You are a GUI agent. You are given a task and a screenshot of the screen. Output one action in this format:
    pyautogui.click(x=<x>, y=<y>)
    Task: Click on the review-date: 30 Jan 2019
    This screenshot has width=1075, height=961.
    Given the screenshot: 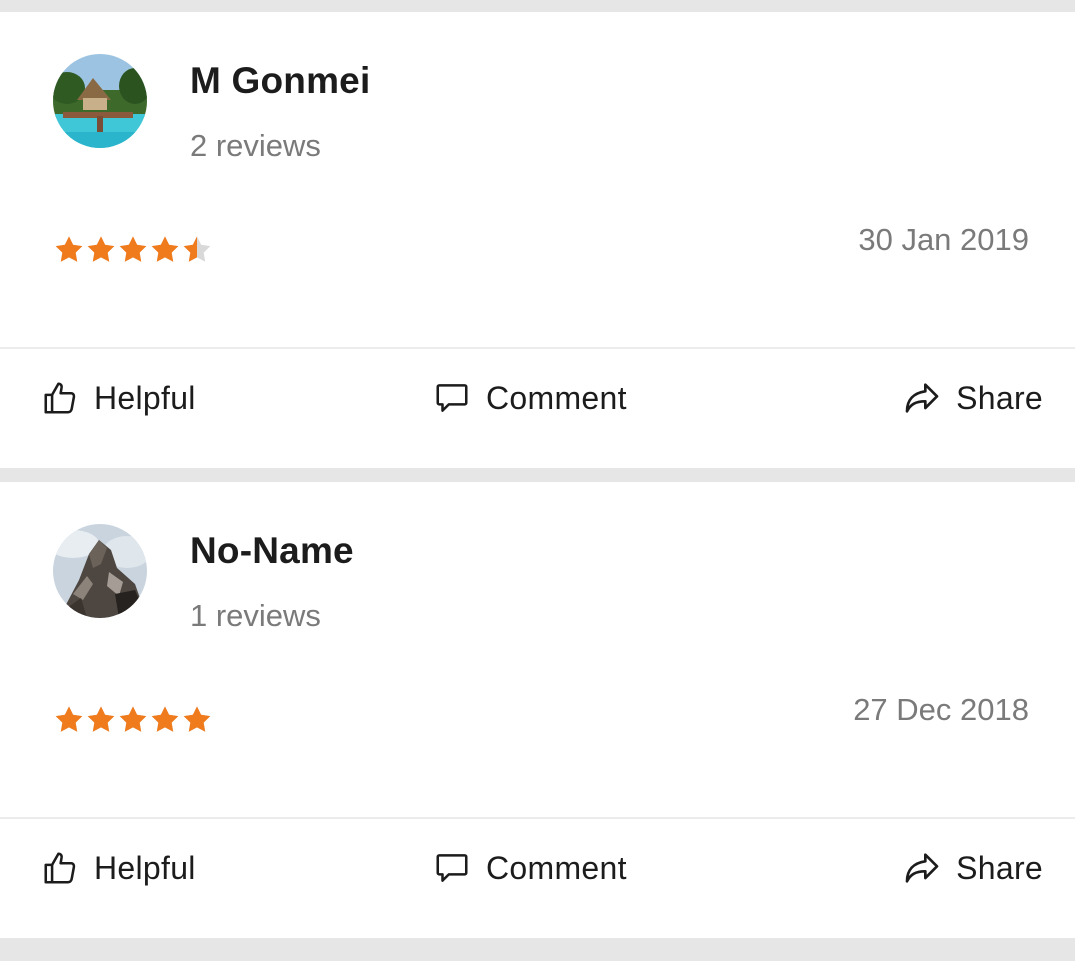 What is the action you would take?
    pyautogui.click(x=943, y=239)
    